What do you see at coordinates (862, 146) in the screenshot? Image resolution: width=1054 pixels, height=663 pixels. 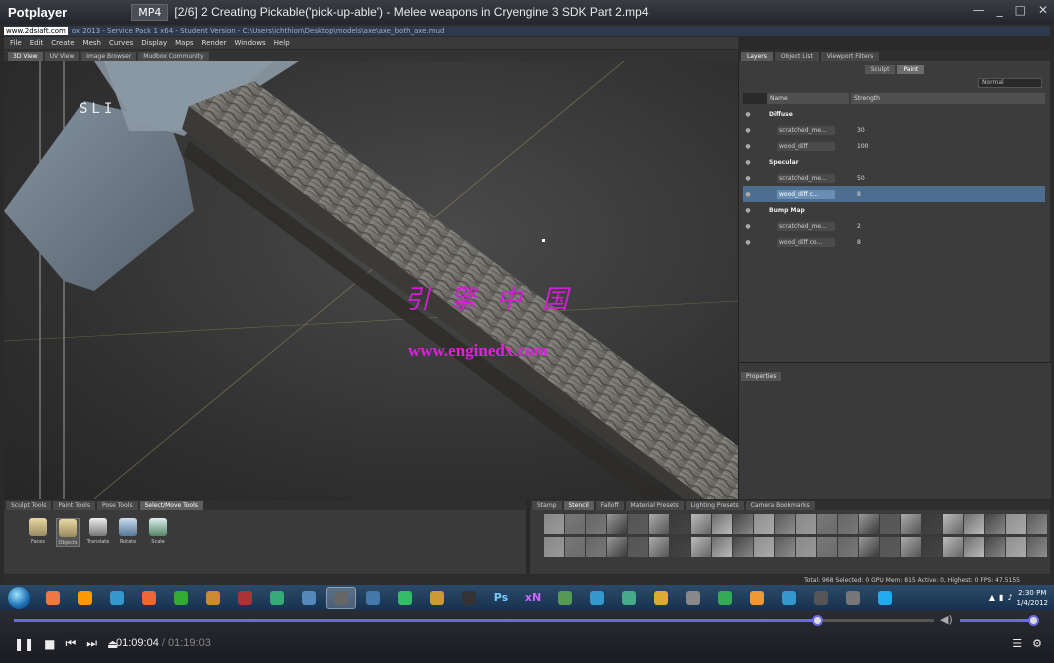 I see `layer-strength: 100` at bounding box center [862, 146].